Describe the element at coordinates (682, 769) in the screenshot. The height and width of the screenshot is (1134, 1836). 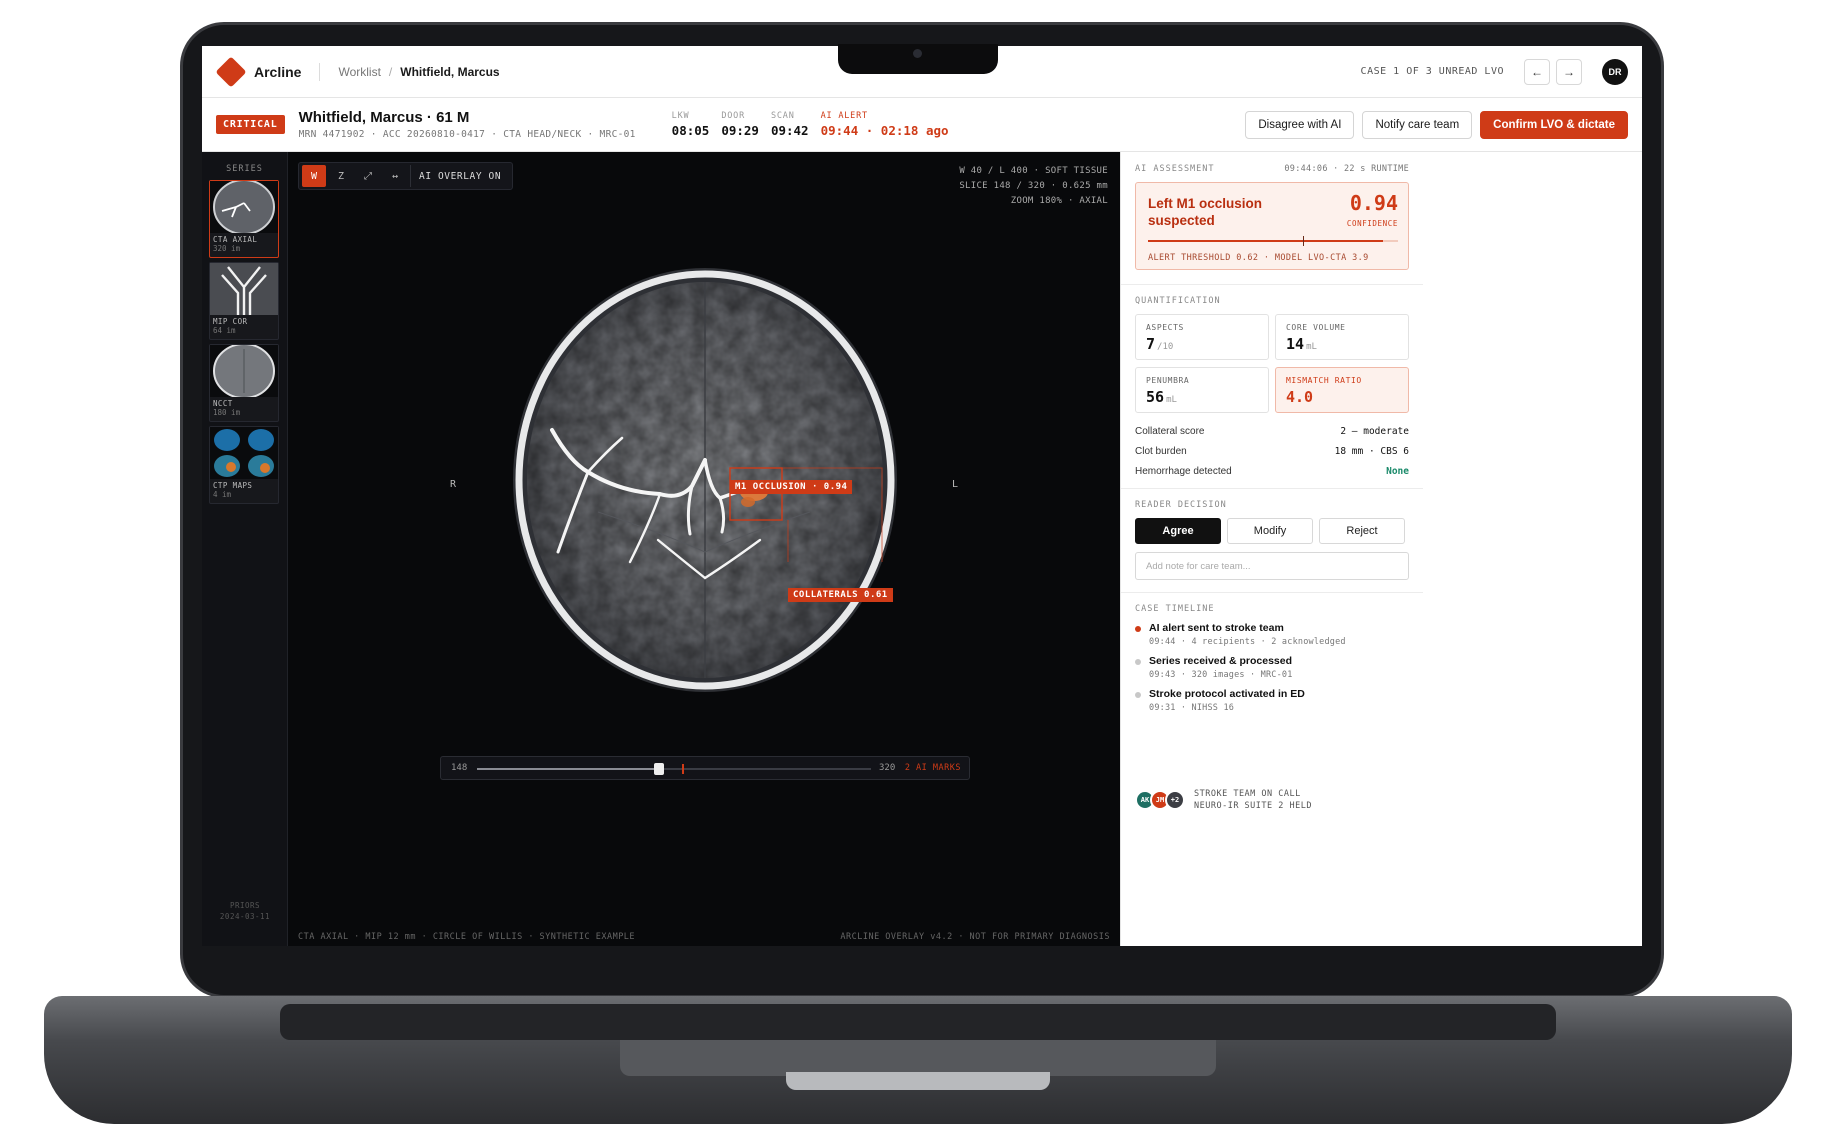
I see `ai-mark-indicator` at that location.